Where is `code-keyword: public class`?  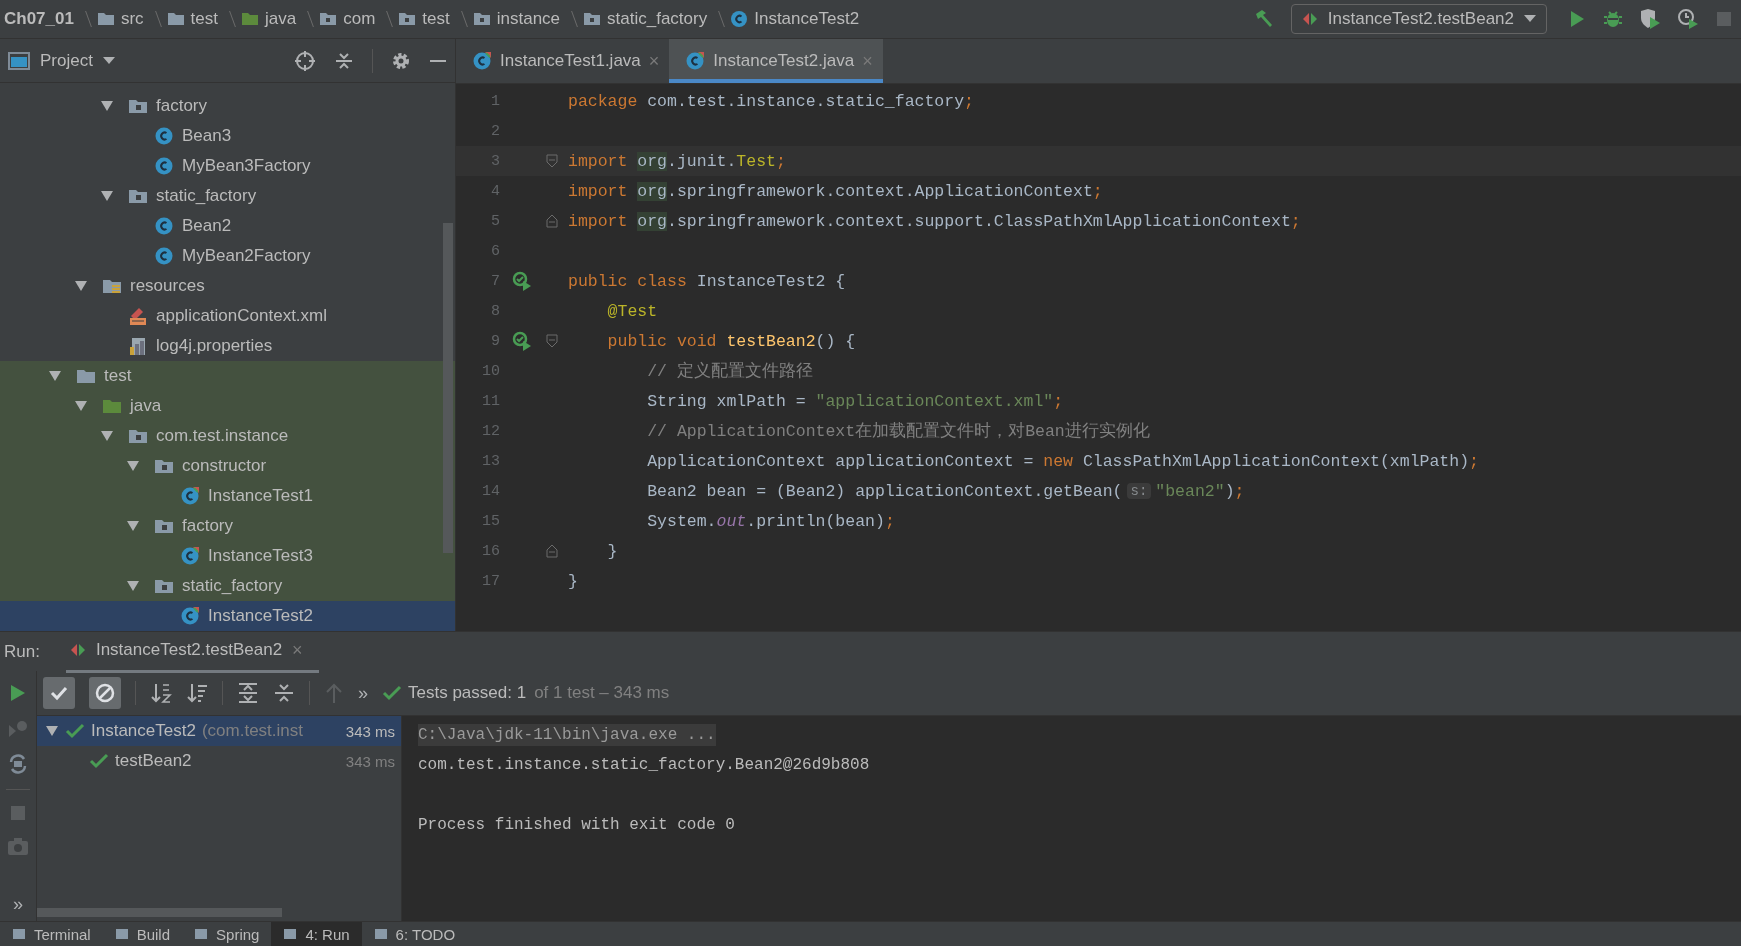
code-keyword: public class is located at coordinates (628, 281).